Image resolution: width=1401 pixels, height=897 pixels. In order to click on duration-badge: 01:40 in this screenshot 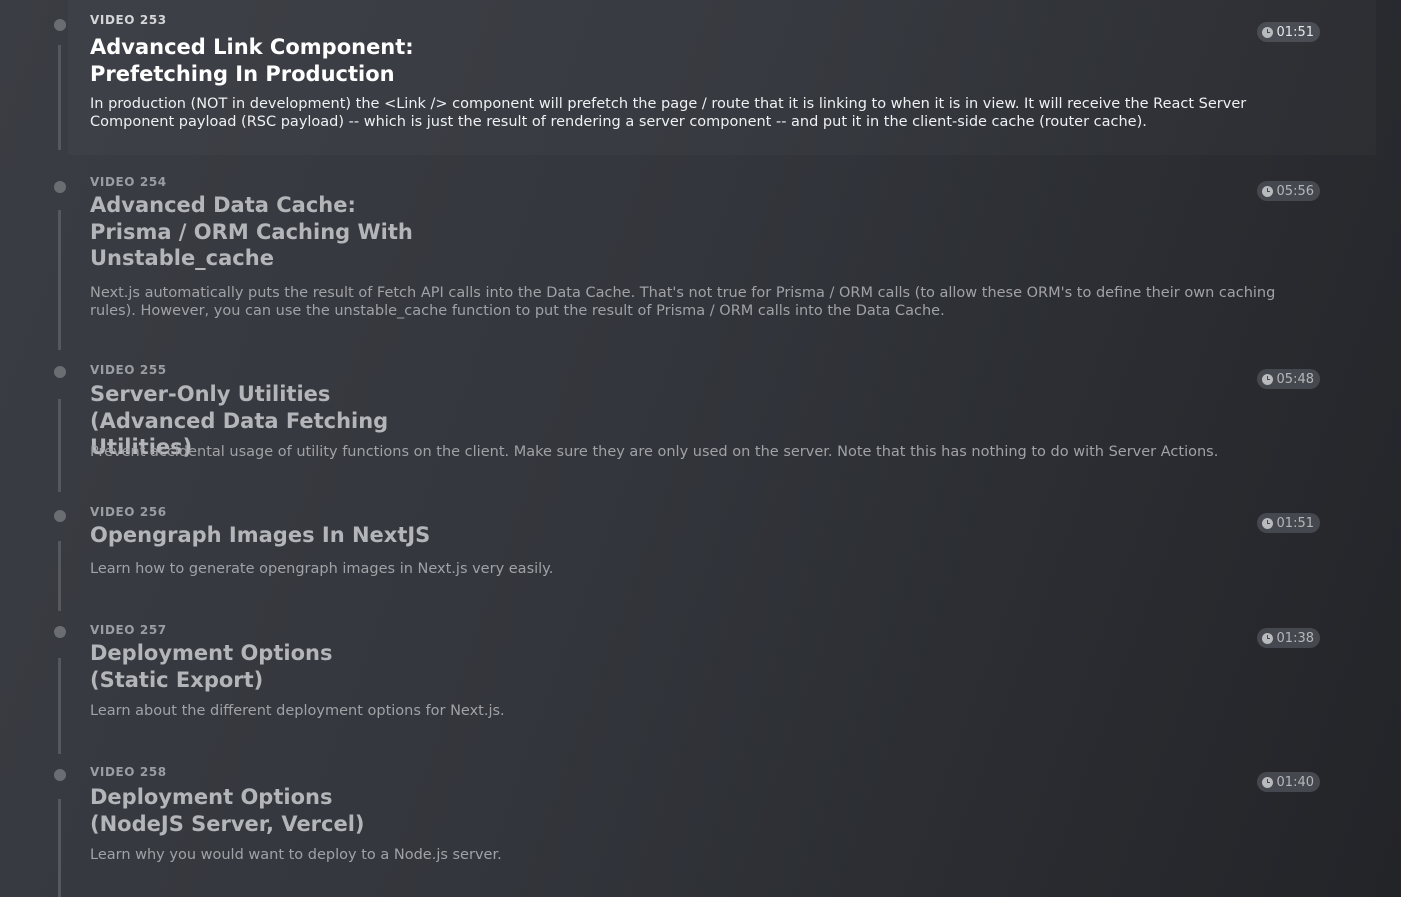, I will do `click(1288, 782)`.